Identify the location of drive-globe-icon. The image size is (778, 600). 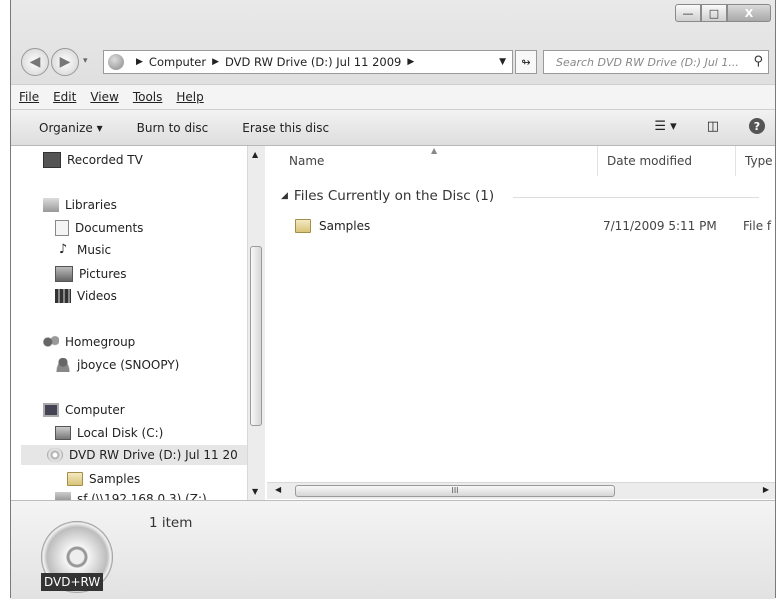
(116, 62).